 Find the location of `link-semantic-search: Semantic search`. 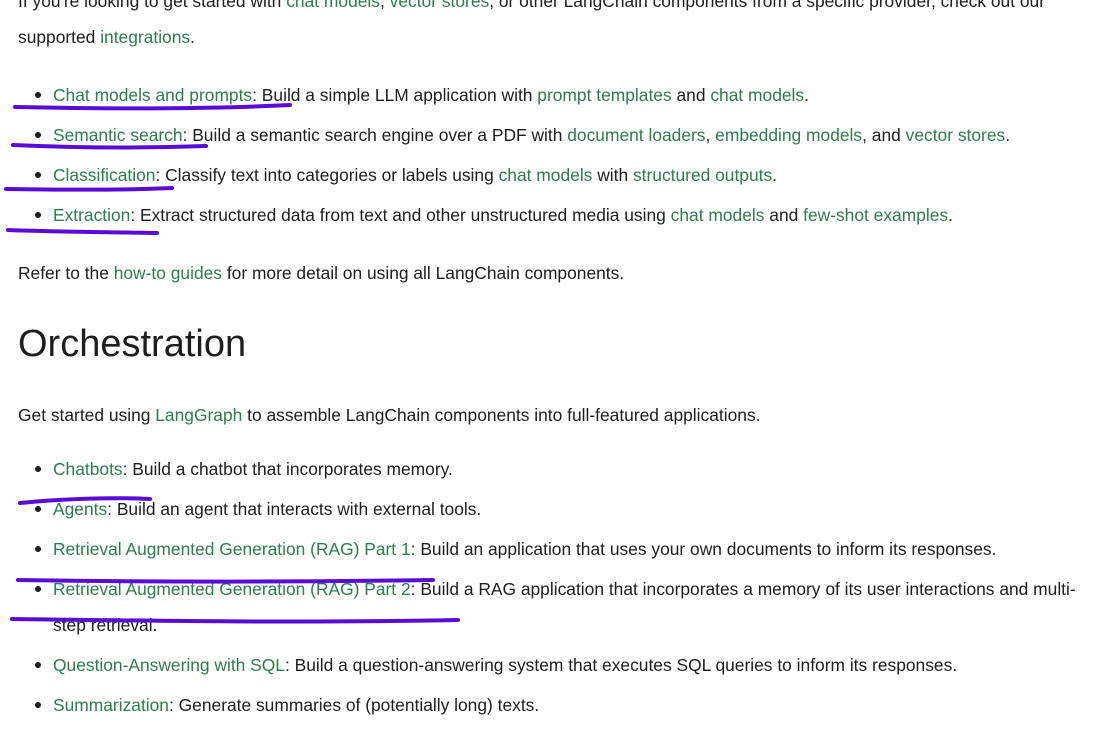

link-semantic-search: Semantic search is located at coordinates (118, 135).